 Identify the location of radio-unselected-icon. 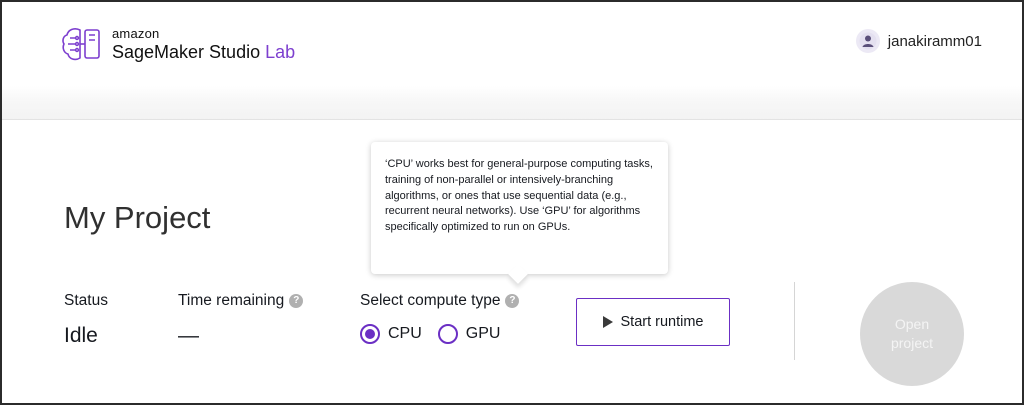
(447, 334).